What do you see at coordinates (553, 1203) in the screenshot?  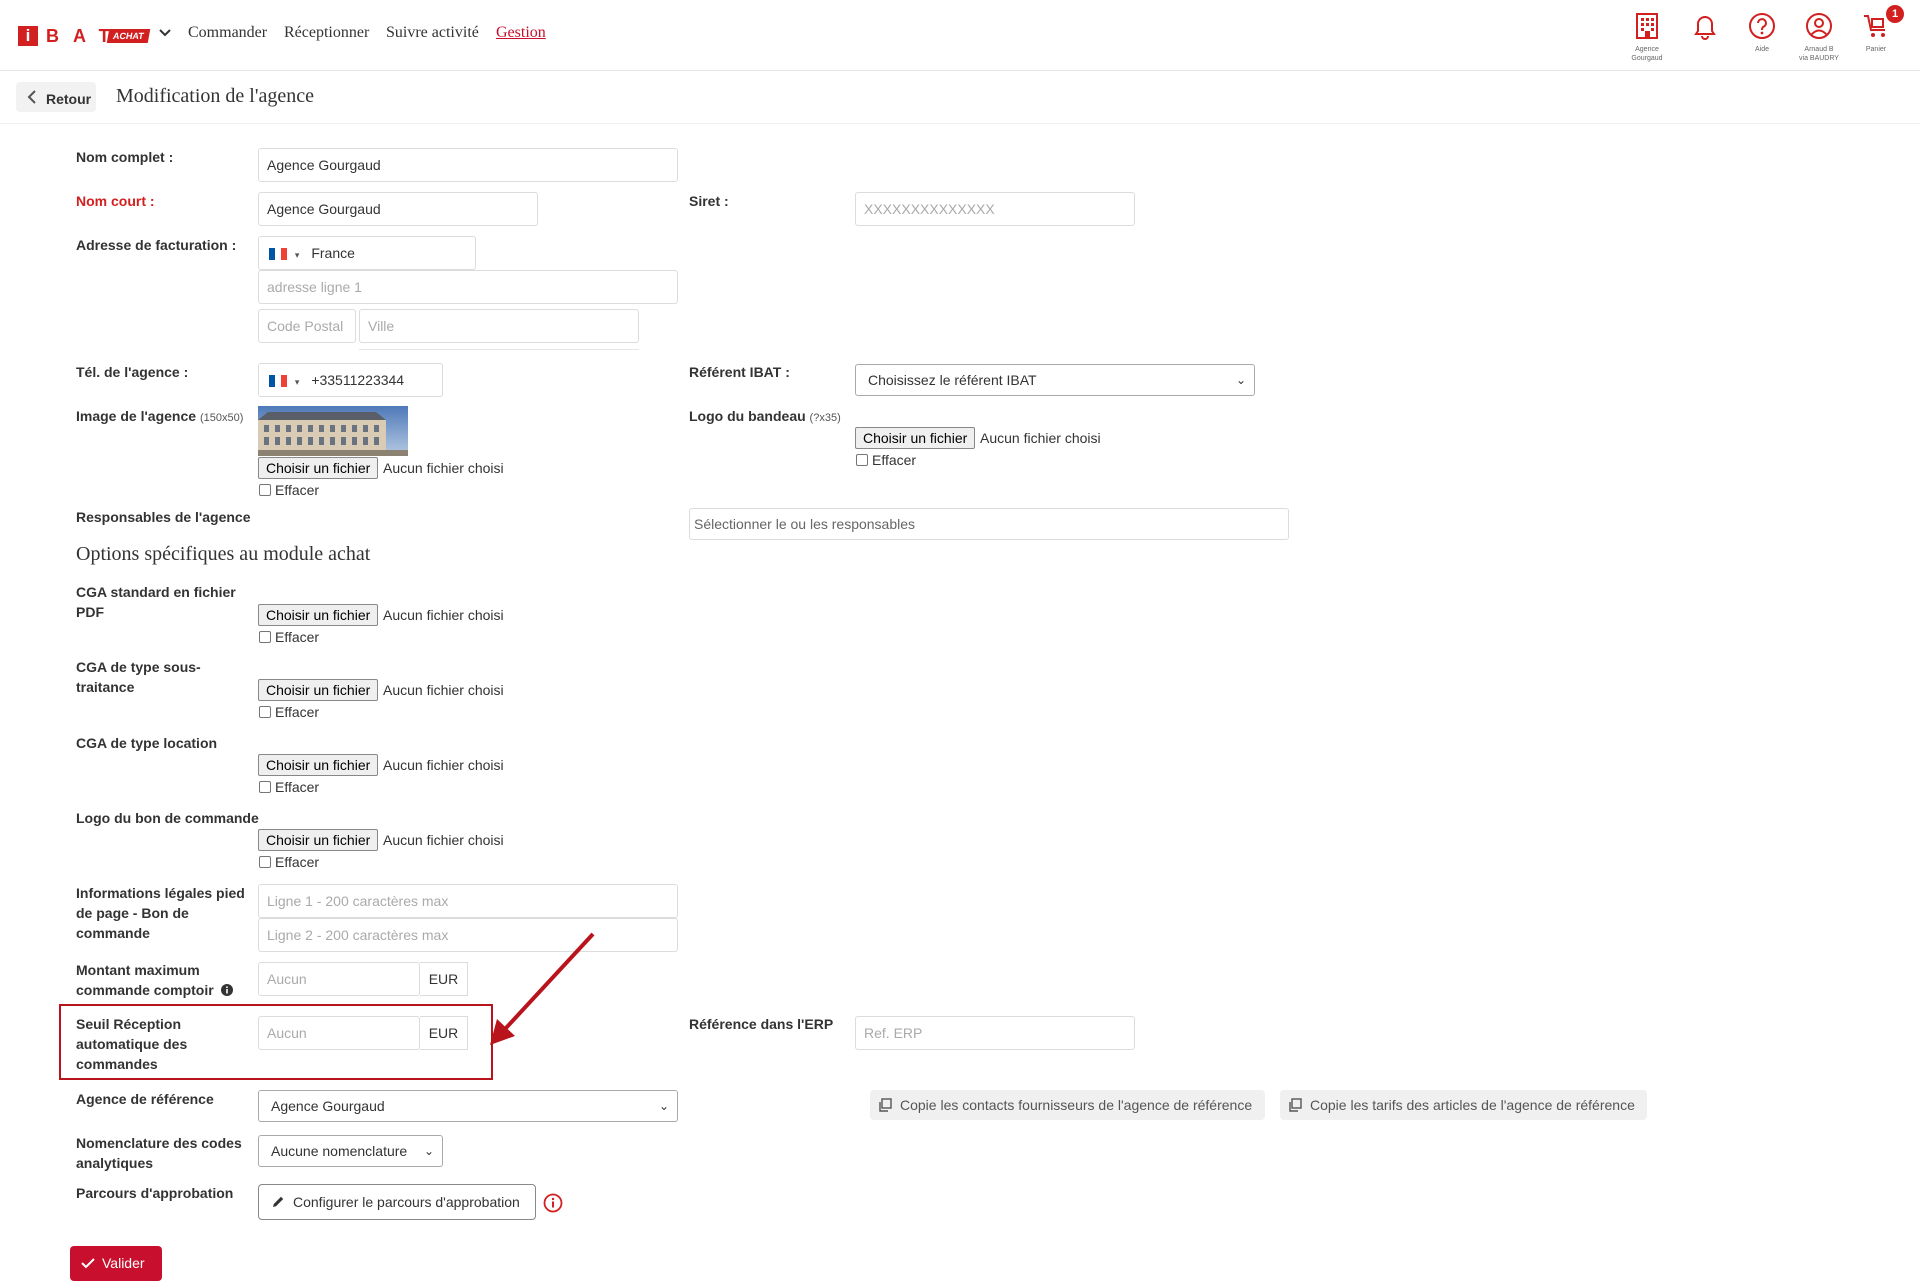 I see `info-circle-icon` at bounding box center [553, 1203].